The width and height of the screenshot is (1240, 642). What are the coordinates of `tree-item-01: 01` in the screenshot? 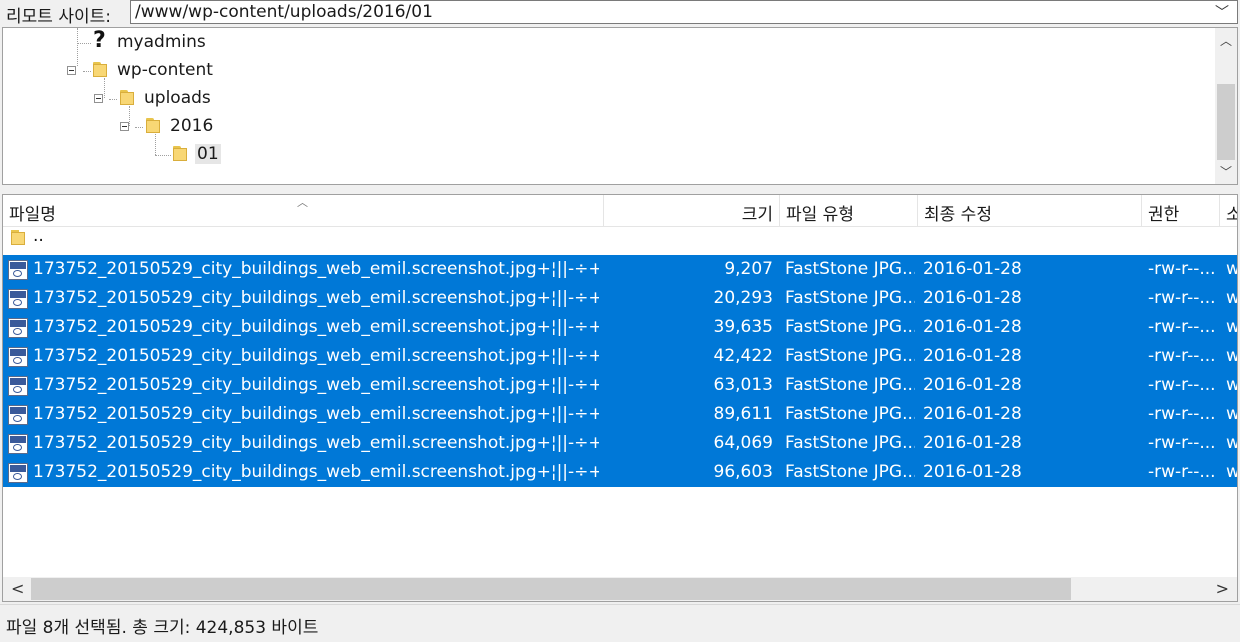 It's located at (203, 154).